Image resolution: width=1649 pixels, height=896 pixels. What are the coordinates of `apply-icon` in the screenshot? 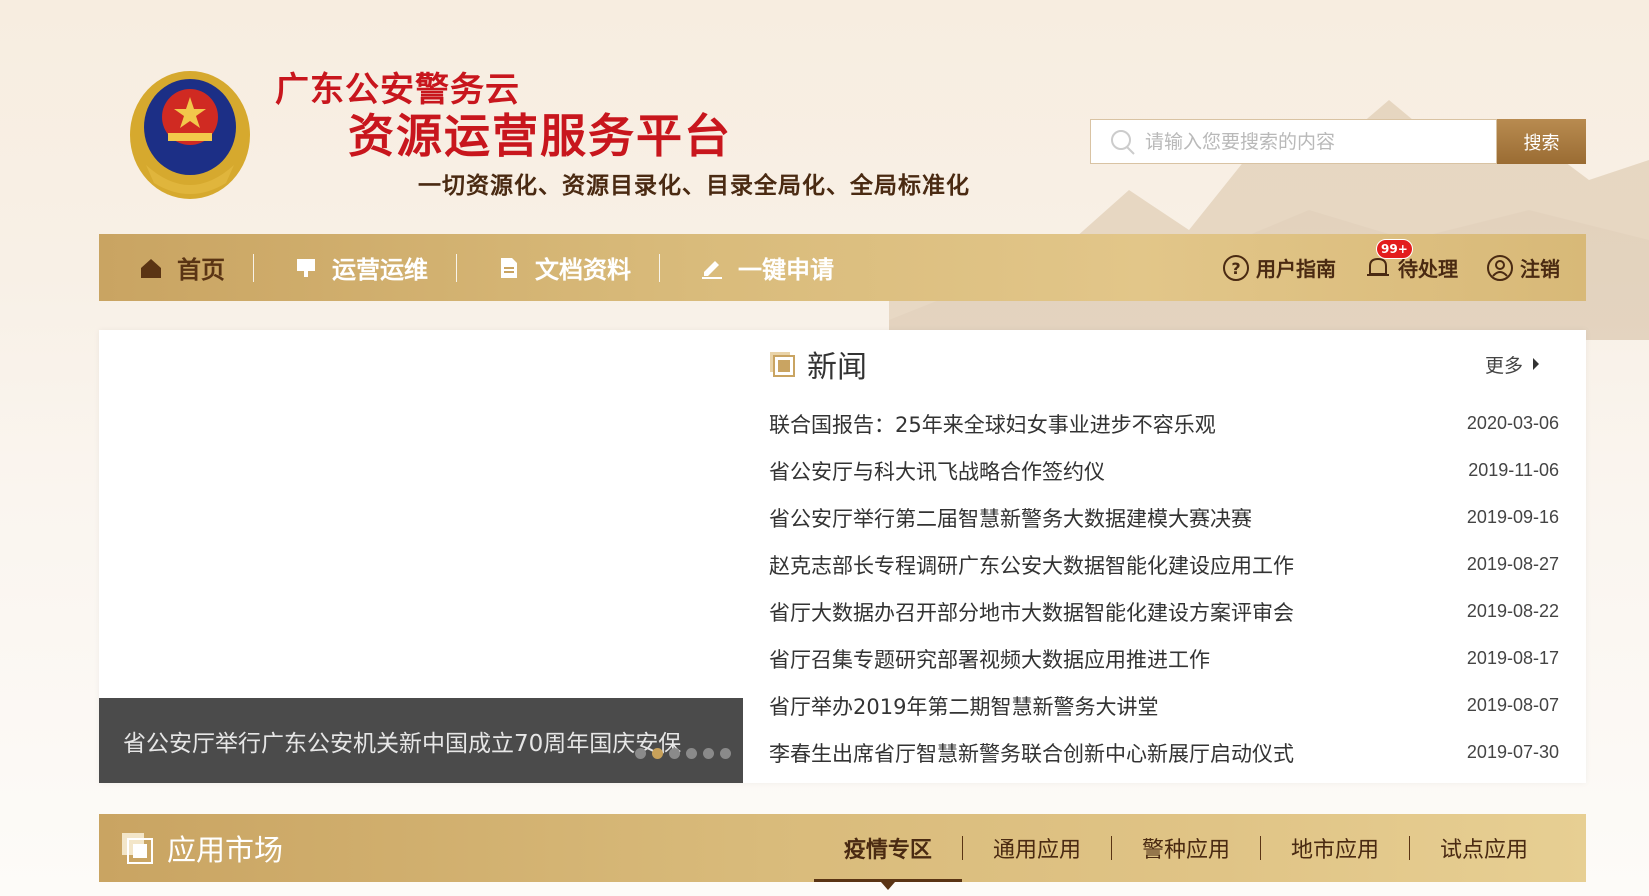 It's located at (712, 269).